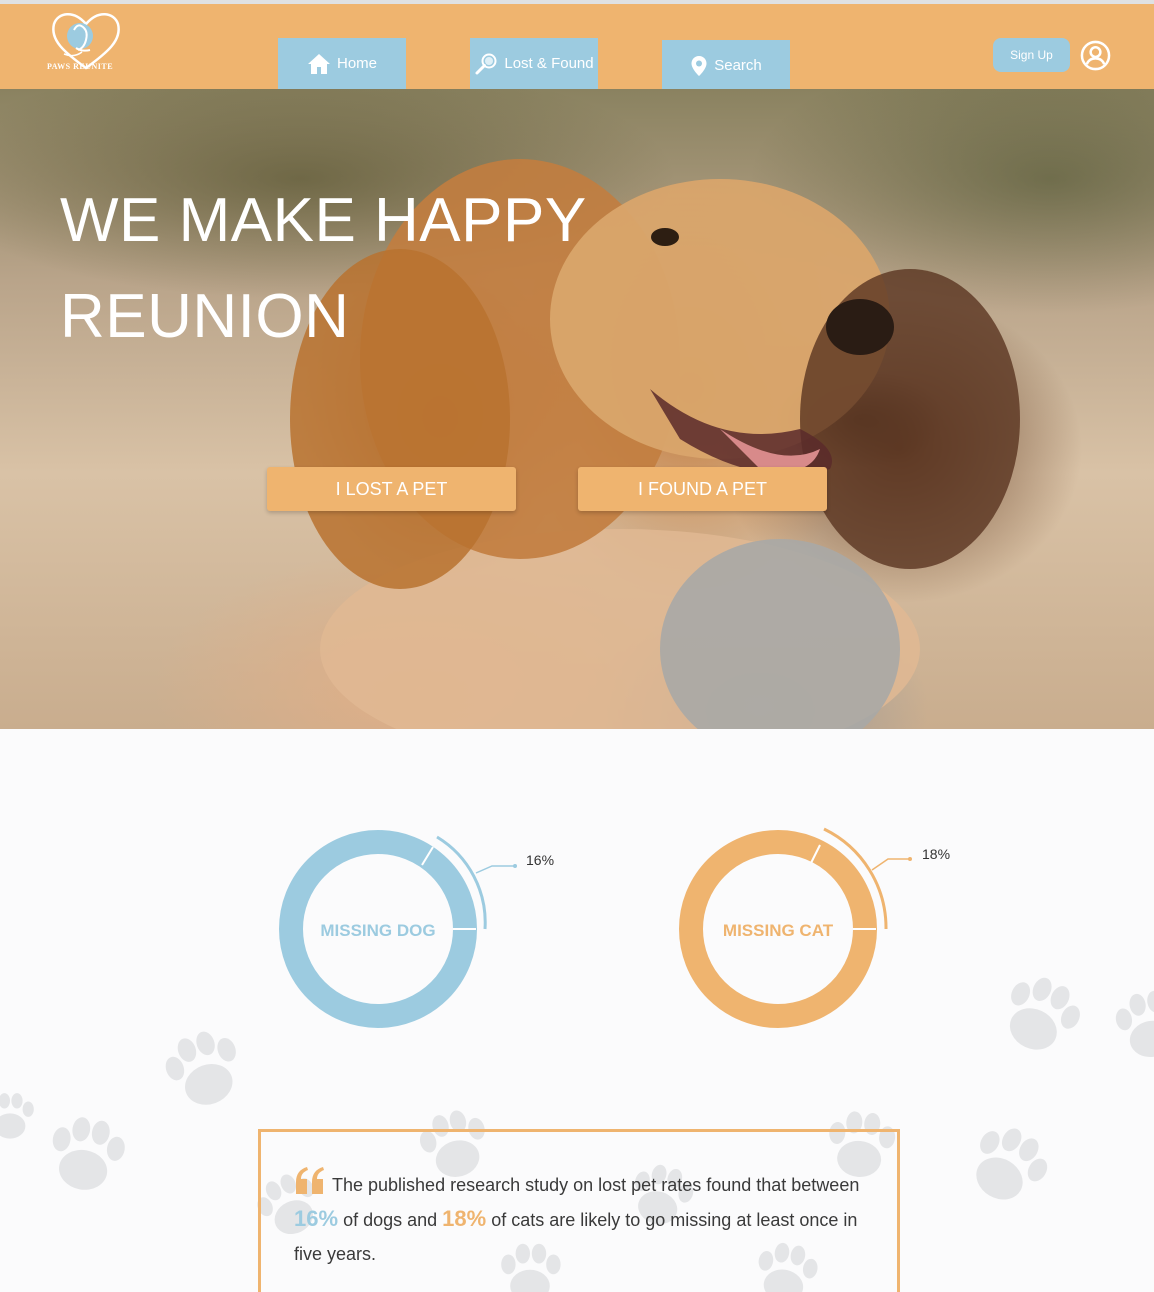 Image resolution: width=1154 pixels, height=1292 pixels. I want to click on missing-cat-donut-chart: 18% MISSING CAT, so click(814, 927).